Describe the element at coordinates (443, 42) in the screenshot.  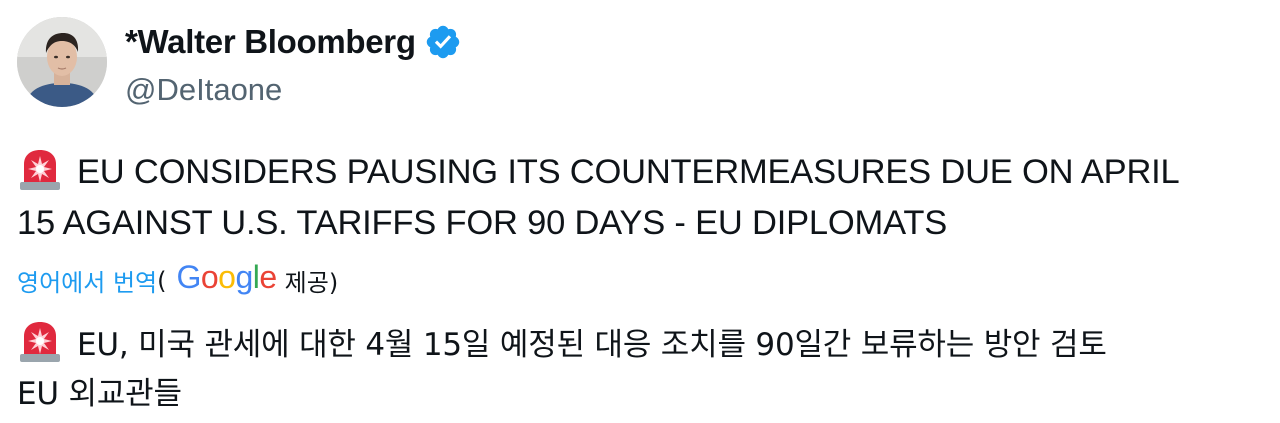
I see `verified-badge-icon` at that location.